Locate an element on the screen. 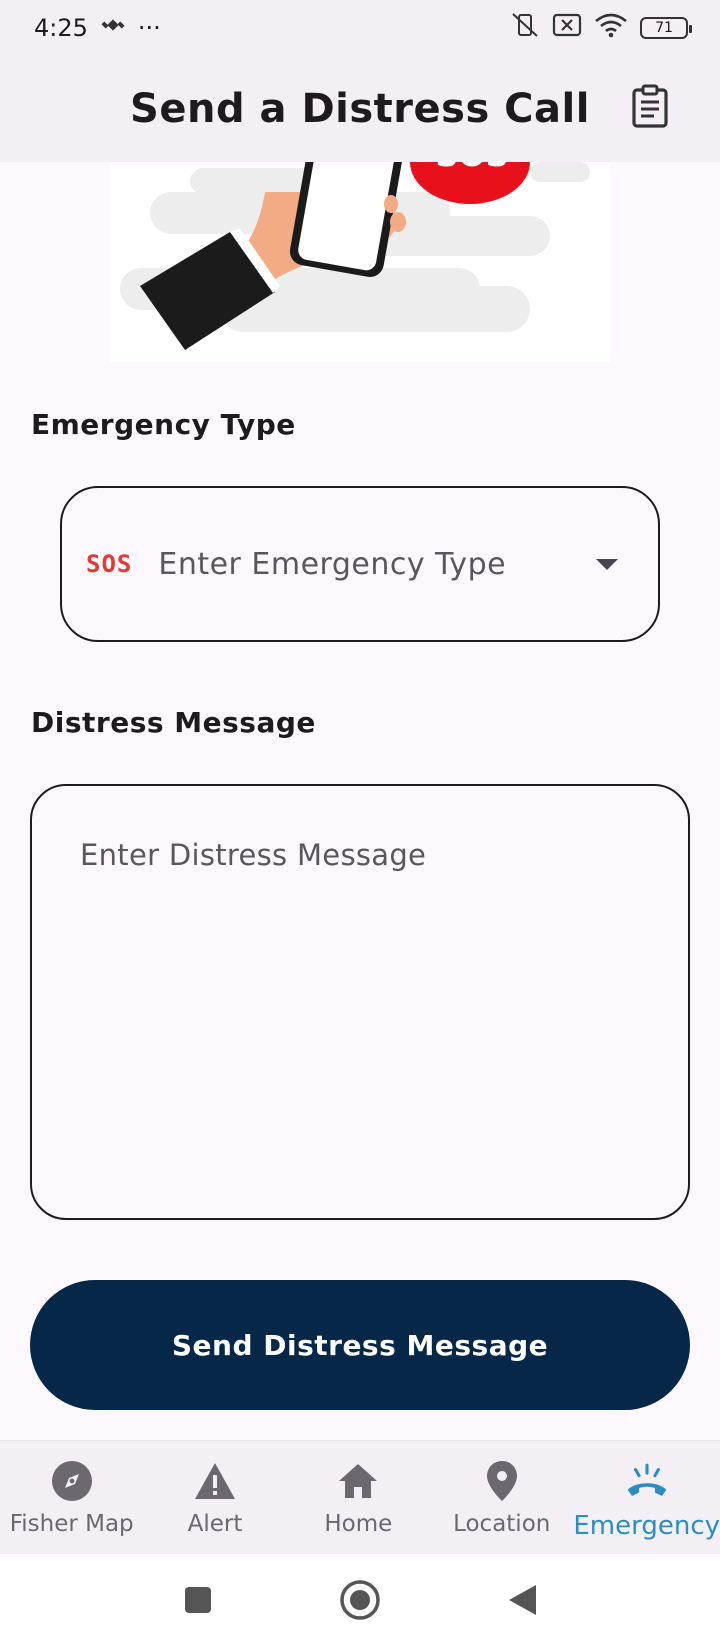 This screenshot has width=720, height=1650. emergency-type-placeholder: Enter Emergency Type is located at coordinates (332, 564).